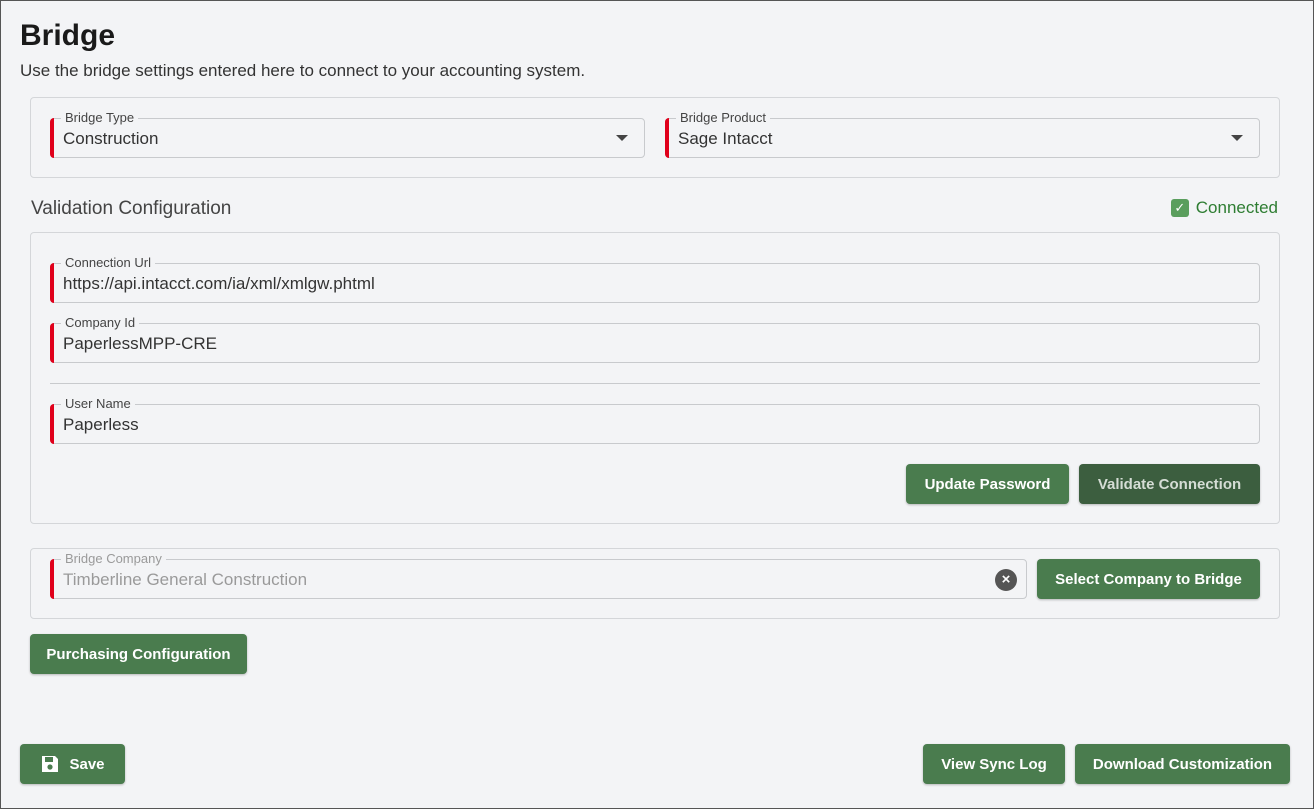 The height and width of the screenshot is (809, 1314). I want to click on select-company-button: Select Company to Bridge, so click(1148, 579).